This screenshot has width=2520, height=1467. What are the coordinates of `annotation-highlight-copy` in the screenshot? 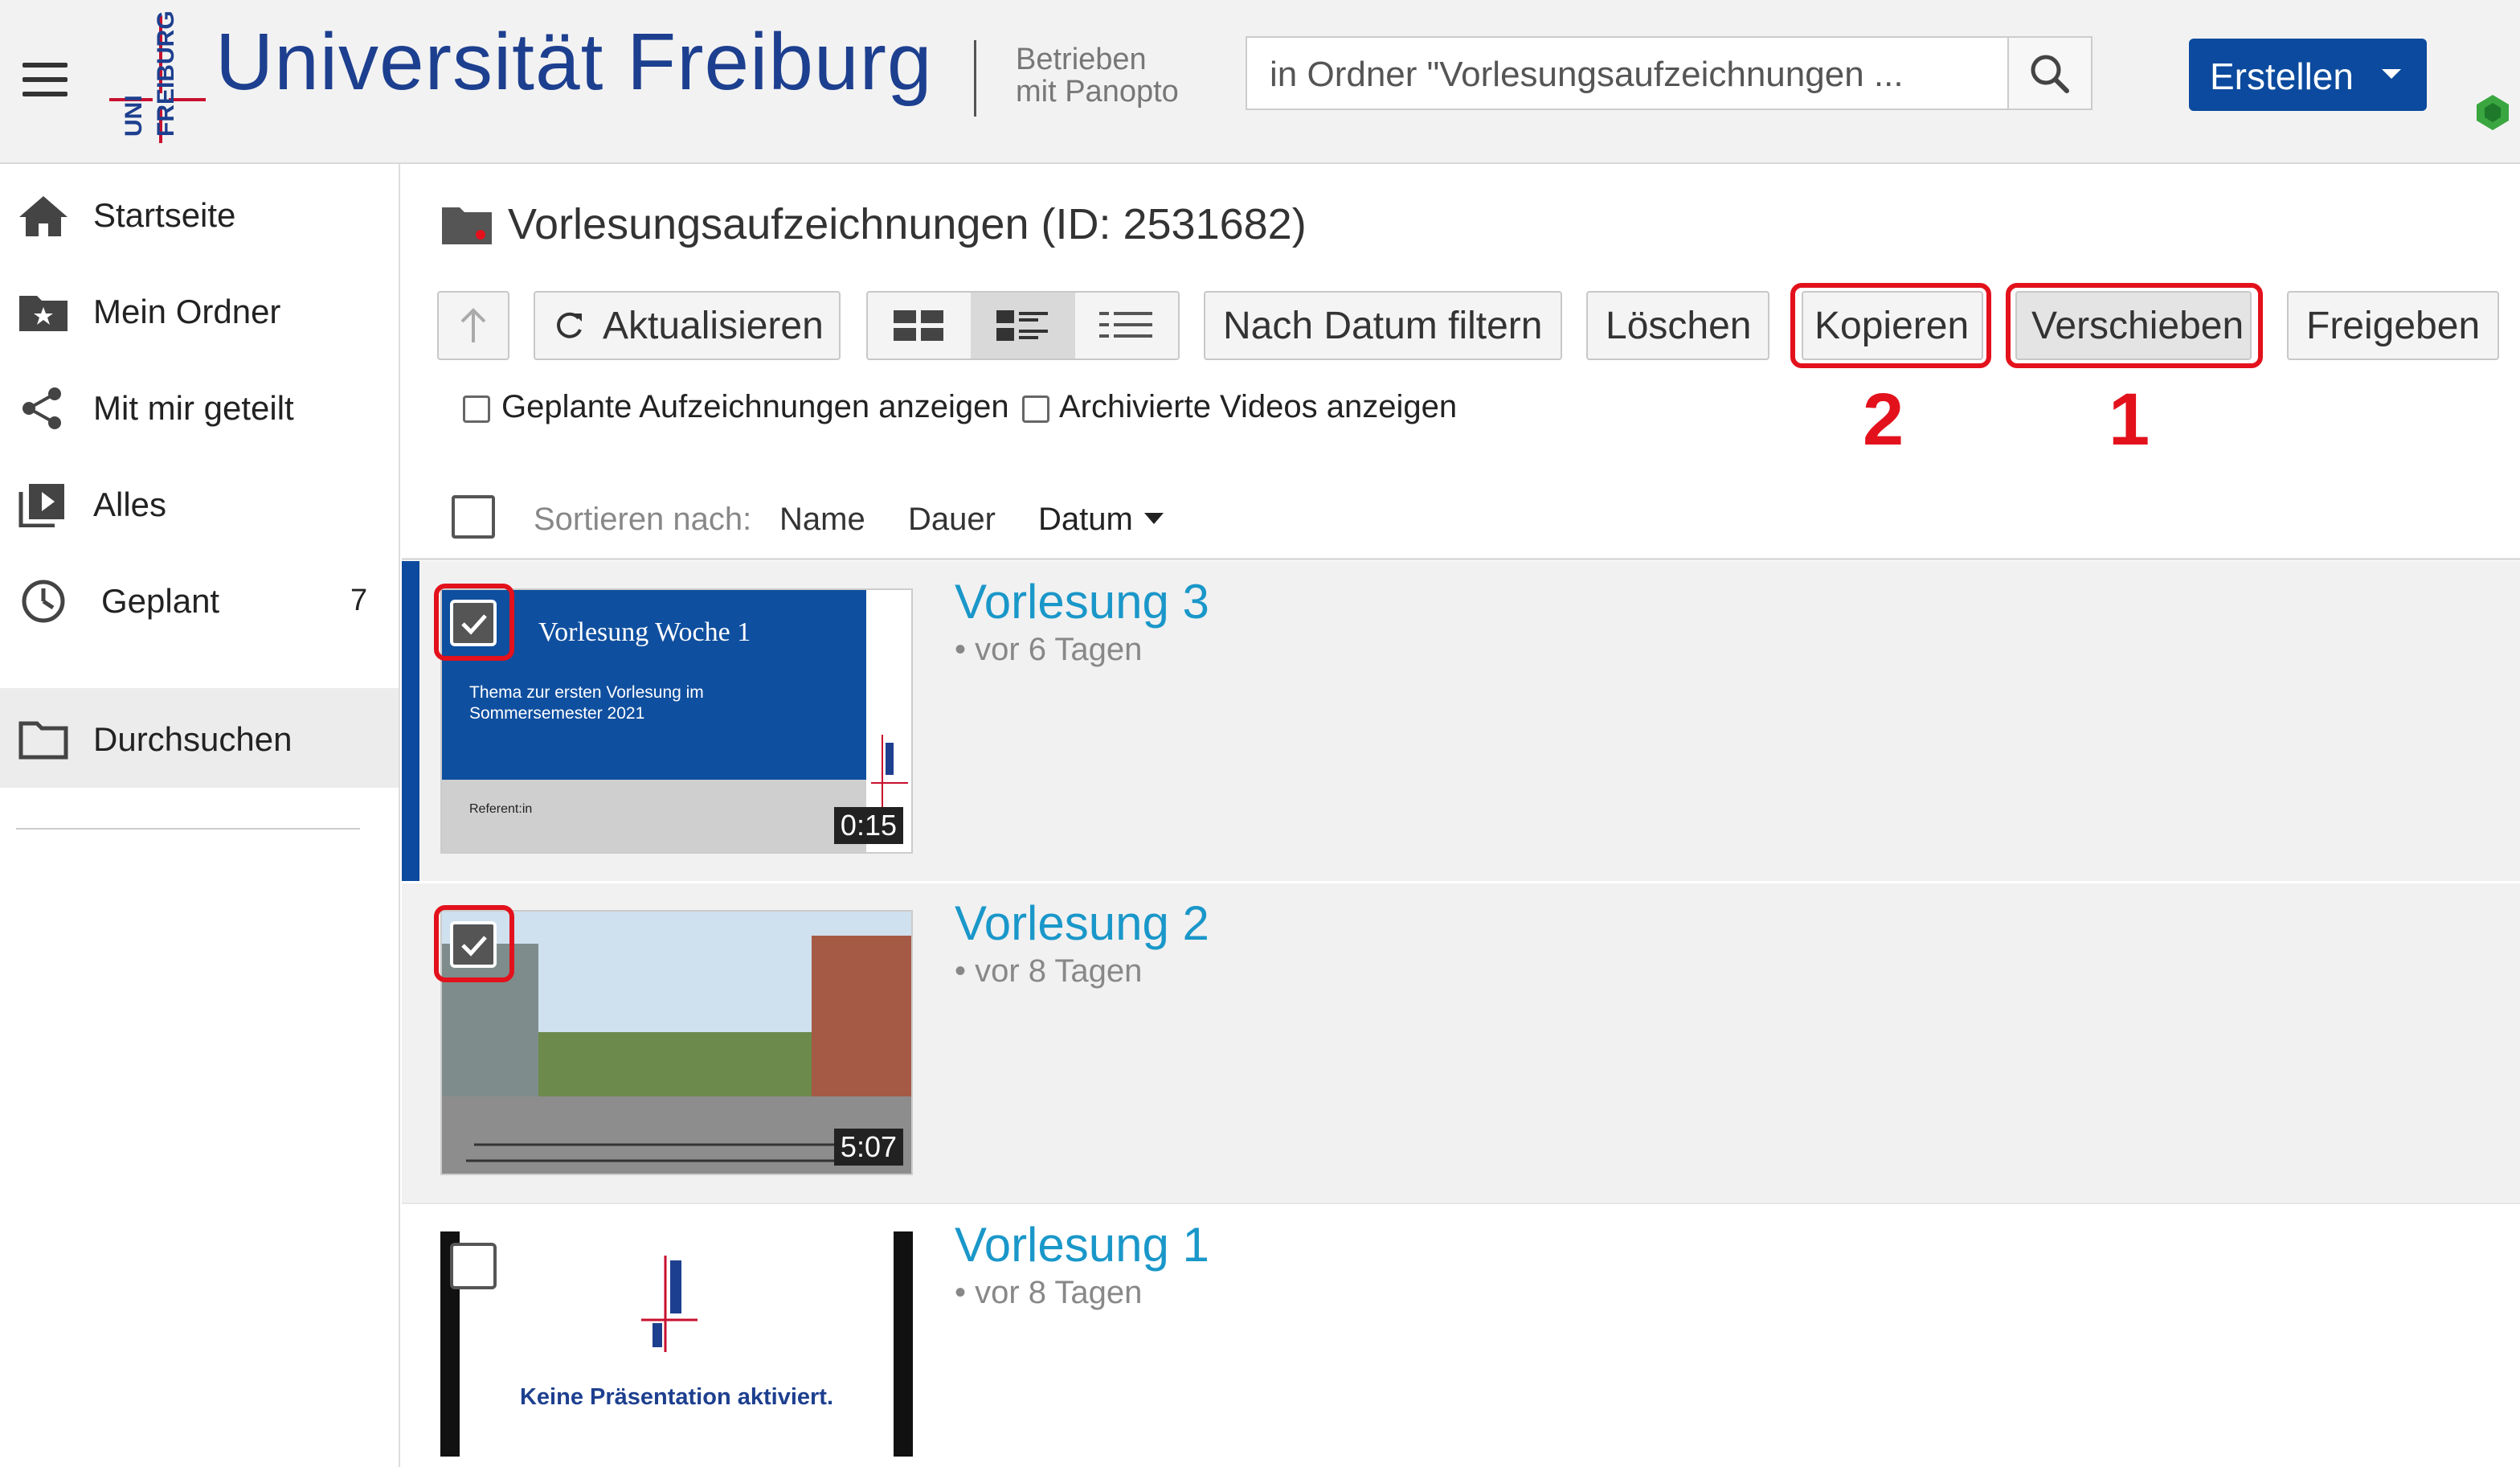 It's located at (1890, 326).